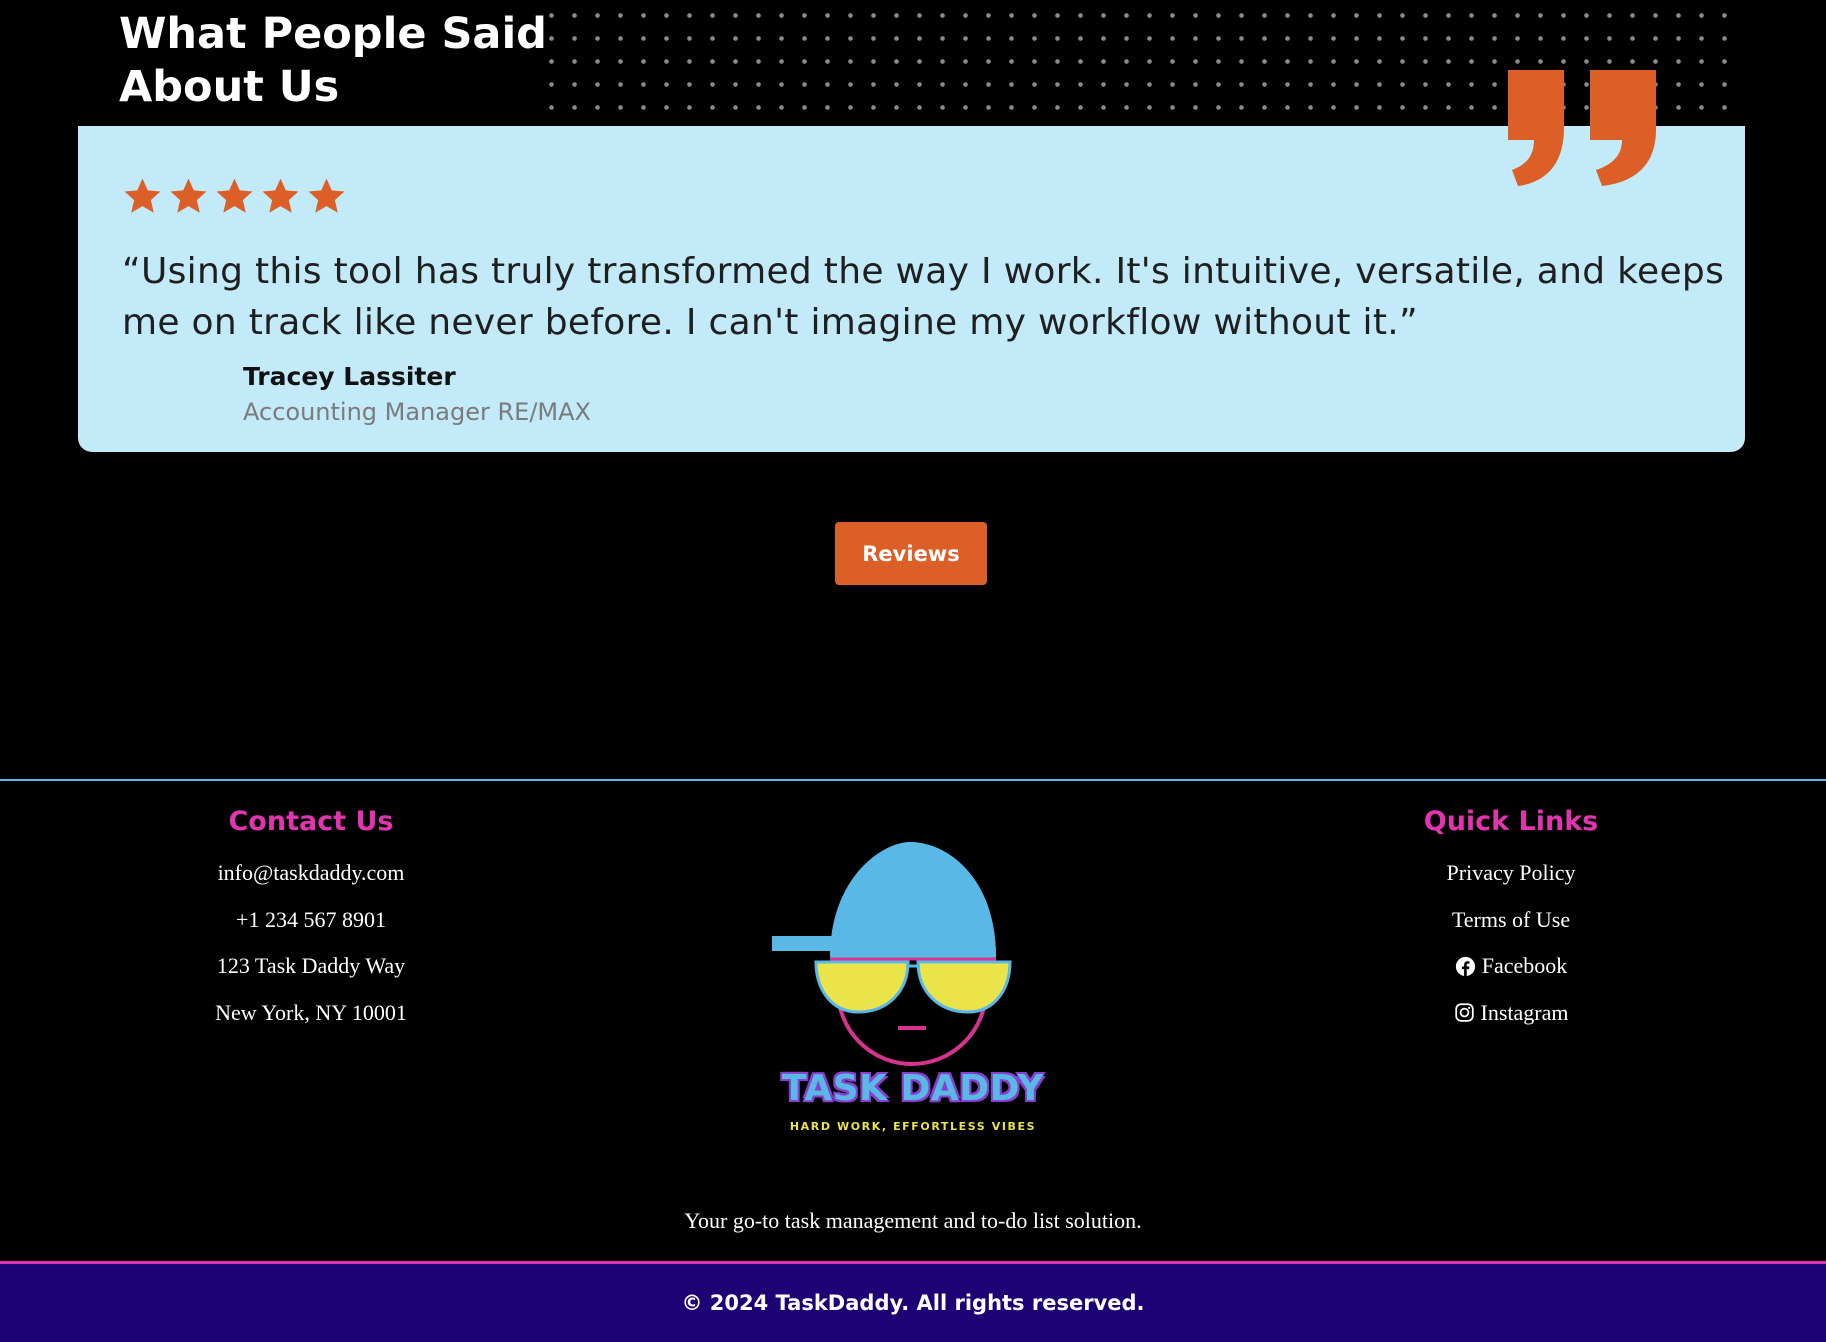 This screenshot has height=1342, width=1826. What do you see at coordinates (1524, 965) in the screenshot?
I see `facebook-link-label: Facebook` at bounding box center [1524, 965].